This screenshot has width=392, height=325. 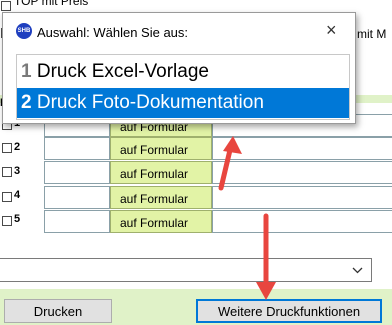 I want to click on close-icon: ×, so click(x=331, y=30).